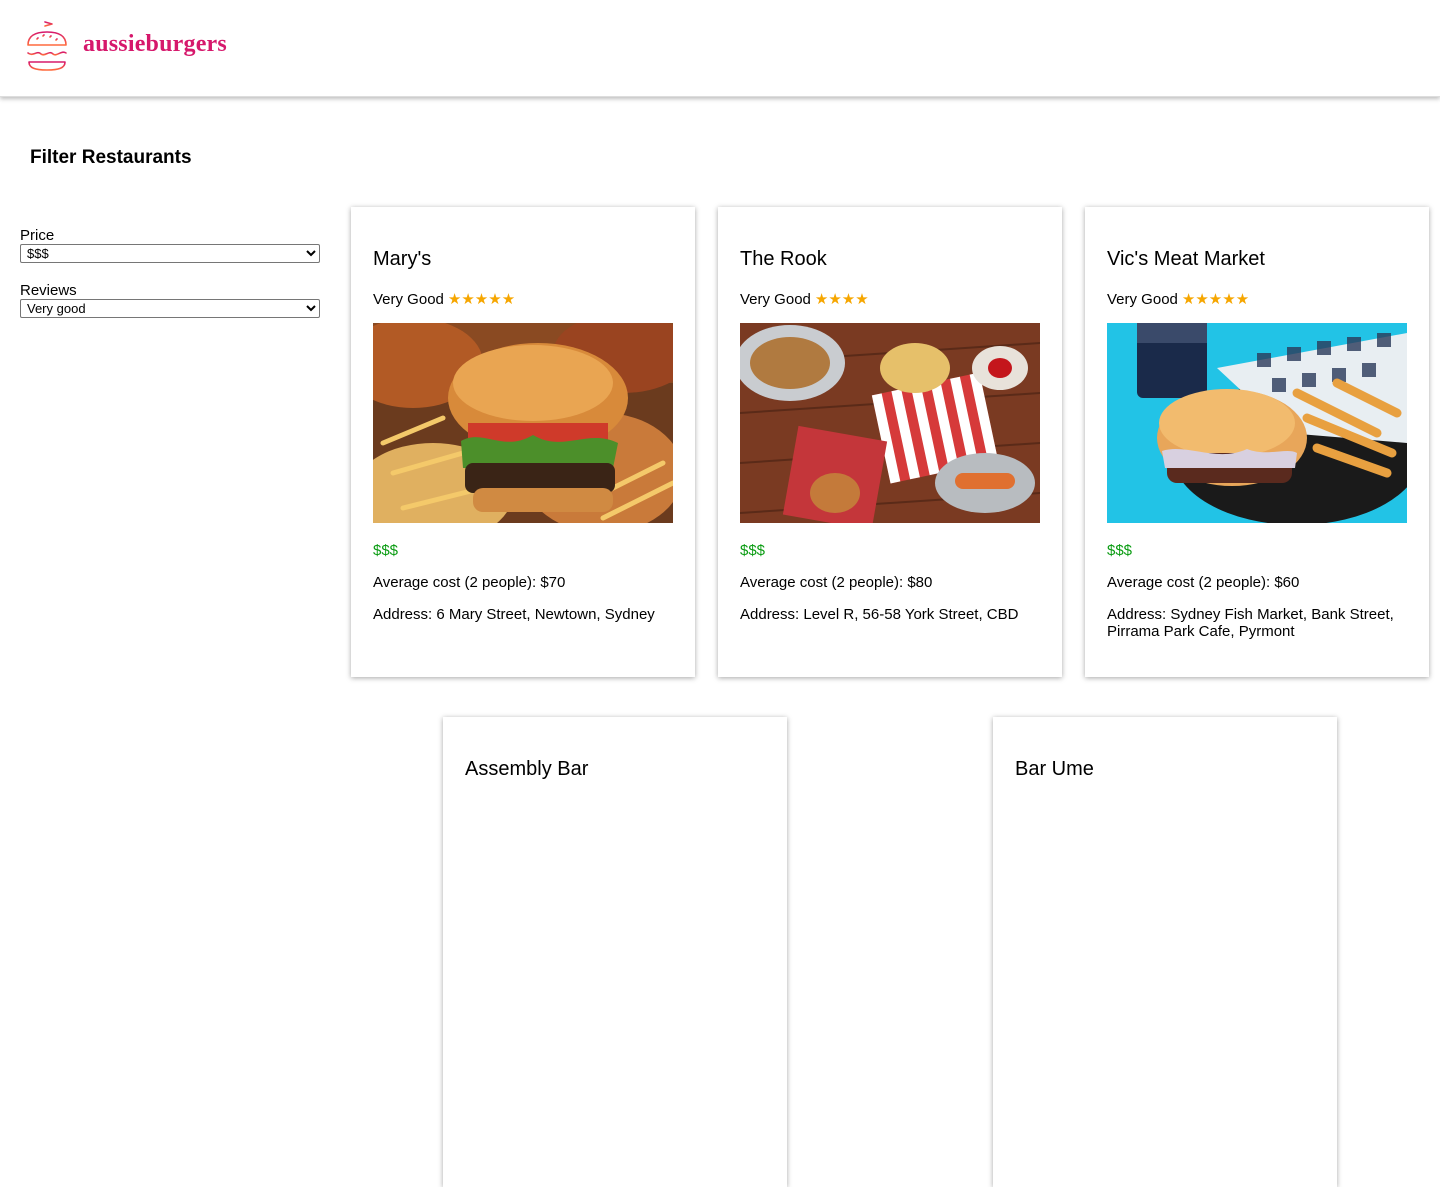  I want to click on price-filter: Price $$$, so click(170, 245).